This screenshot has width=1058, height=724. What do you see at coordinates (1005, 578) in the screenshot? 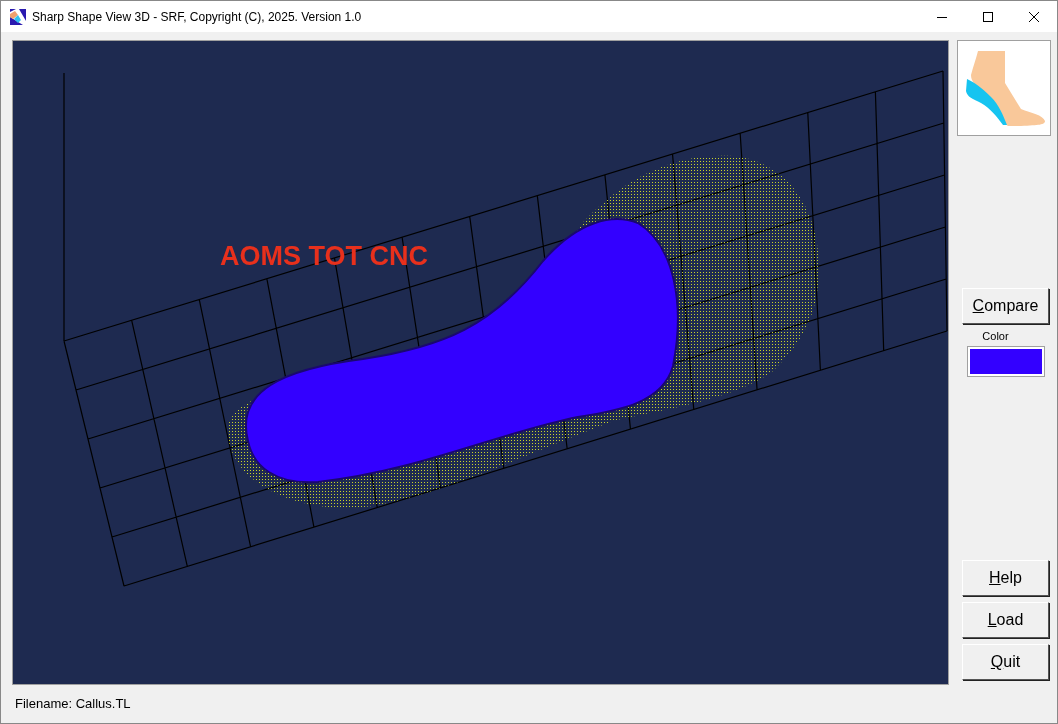
I see `button: Help` at bounding box center [1005, 578].